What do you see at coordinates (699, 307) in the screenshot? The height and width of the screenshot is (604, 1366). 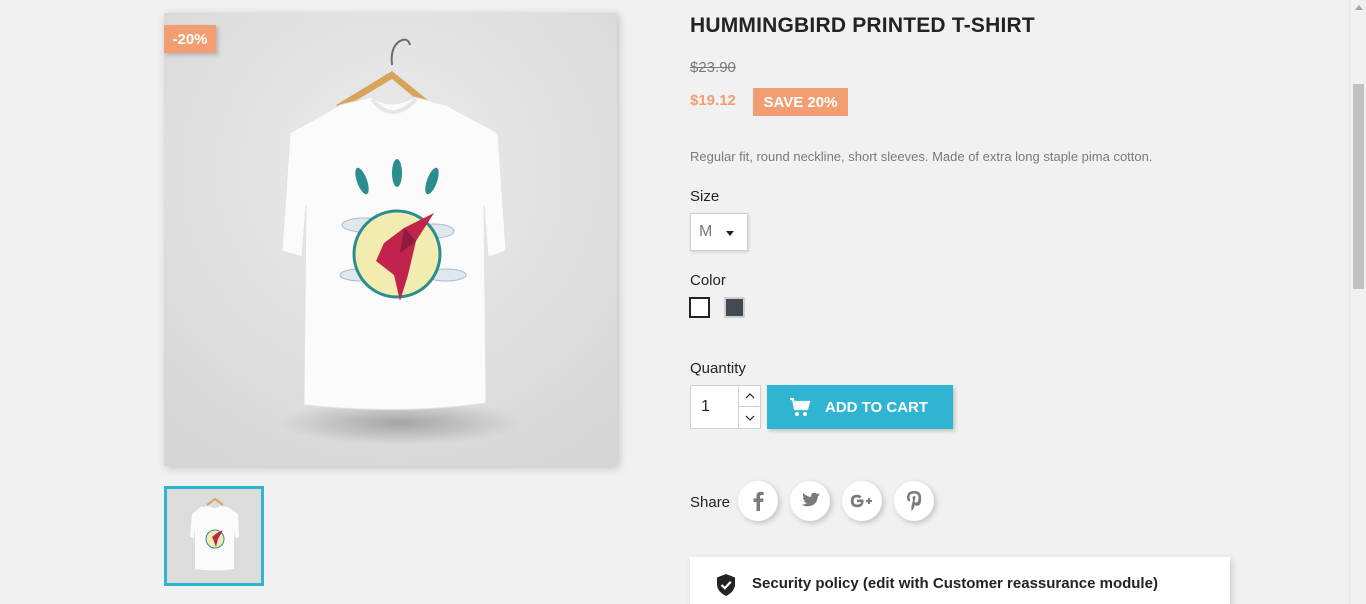 I see `color-swatch-white` at bounding box center [699, 307].